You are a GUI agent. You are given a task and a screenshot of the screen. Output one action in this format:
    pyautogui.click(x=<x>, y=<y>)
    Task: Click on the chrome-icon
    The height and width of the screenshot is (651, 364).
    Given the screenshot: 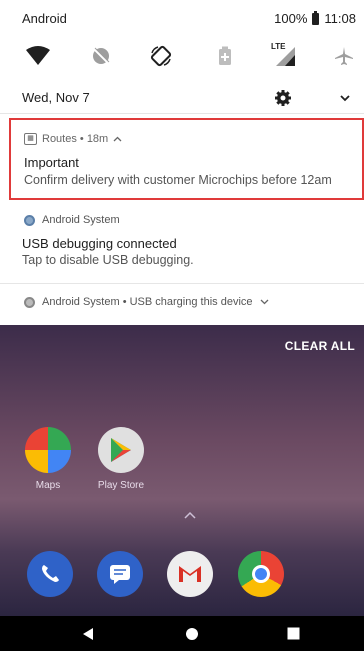 What is the action you would take?
    pyautogui.click(x=261, y=574)
    